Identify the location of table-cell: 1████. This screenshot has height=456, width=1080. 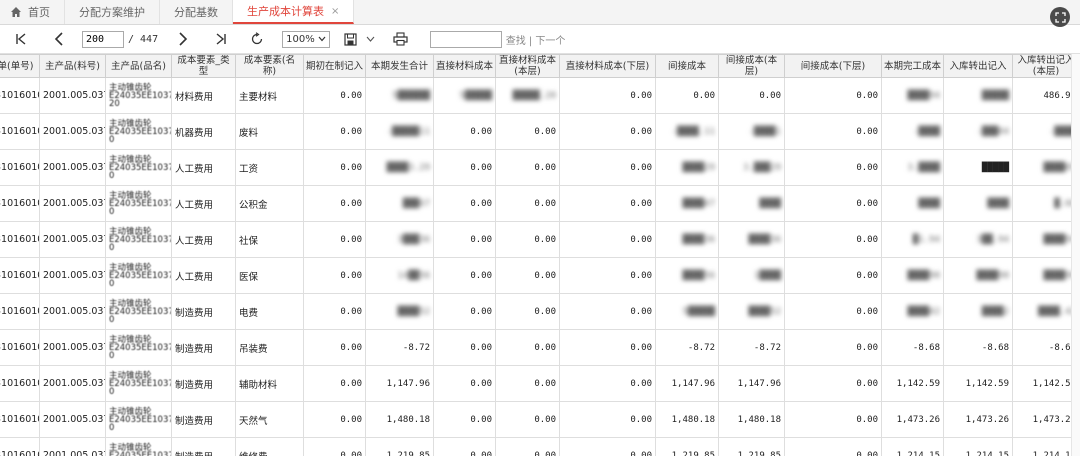
(752, 276).